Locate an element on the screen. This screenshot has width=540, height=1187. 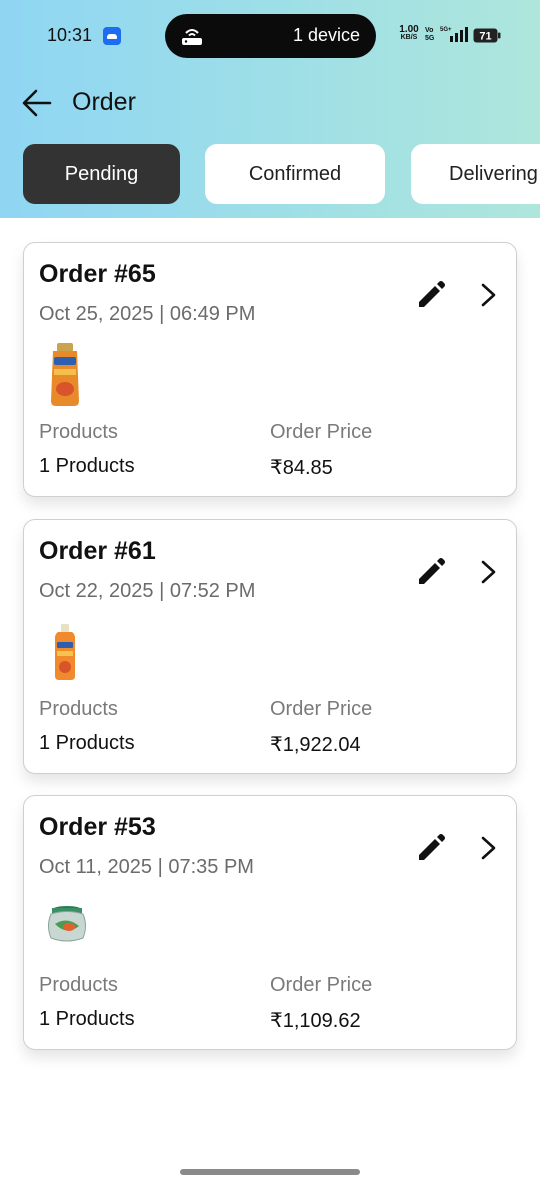
device-count: 1 device is located at coordinates (326, 35).